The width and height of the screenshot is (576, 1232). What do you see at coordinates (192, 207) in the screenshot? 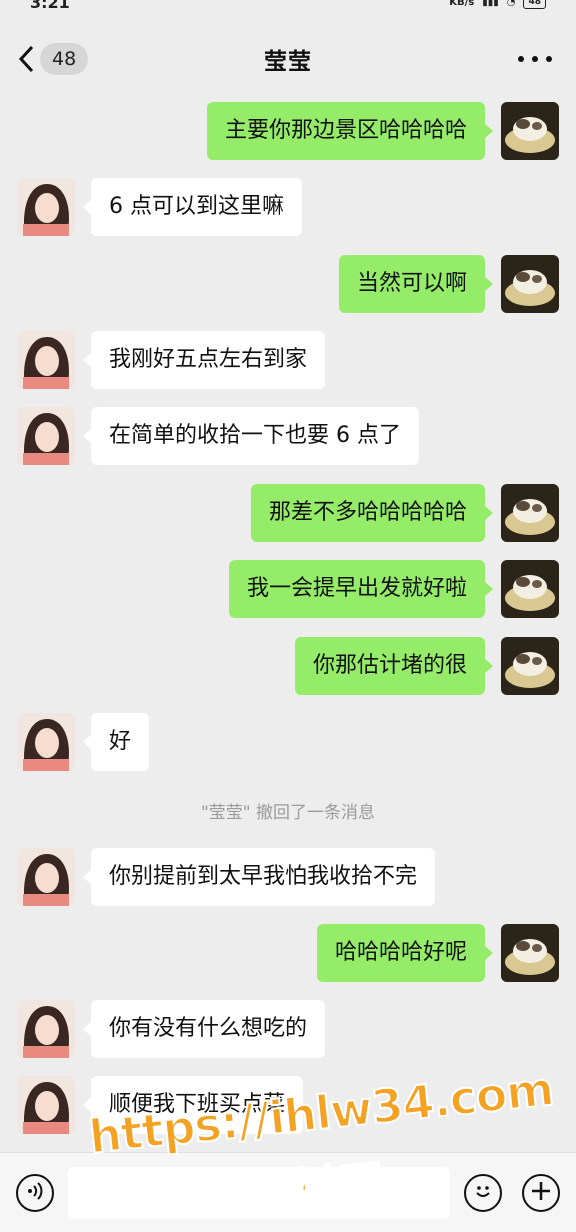
I see `message-bubble-received: 6 点可以到这里嘛` at bounding box center [192, 207].